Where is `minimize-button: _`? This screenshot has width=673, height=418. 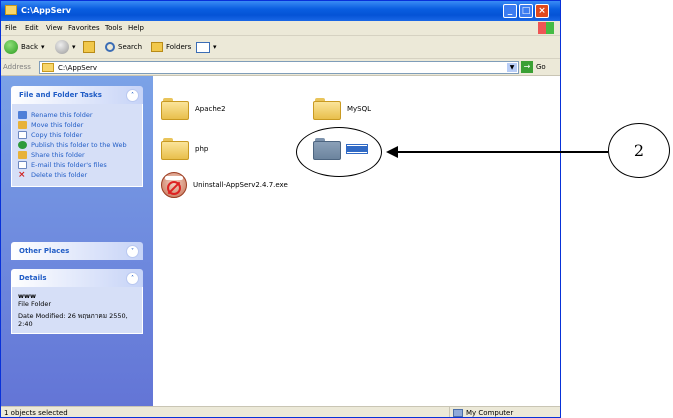 minimize-button: _ is located at coordinates (510, 11).